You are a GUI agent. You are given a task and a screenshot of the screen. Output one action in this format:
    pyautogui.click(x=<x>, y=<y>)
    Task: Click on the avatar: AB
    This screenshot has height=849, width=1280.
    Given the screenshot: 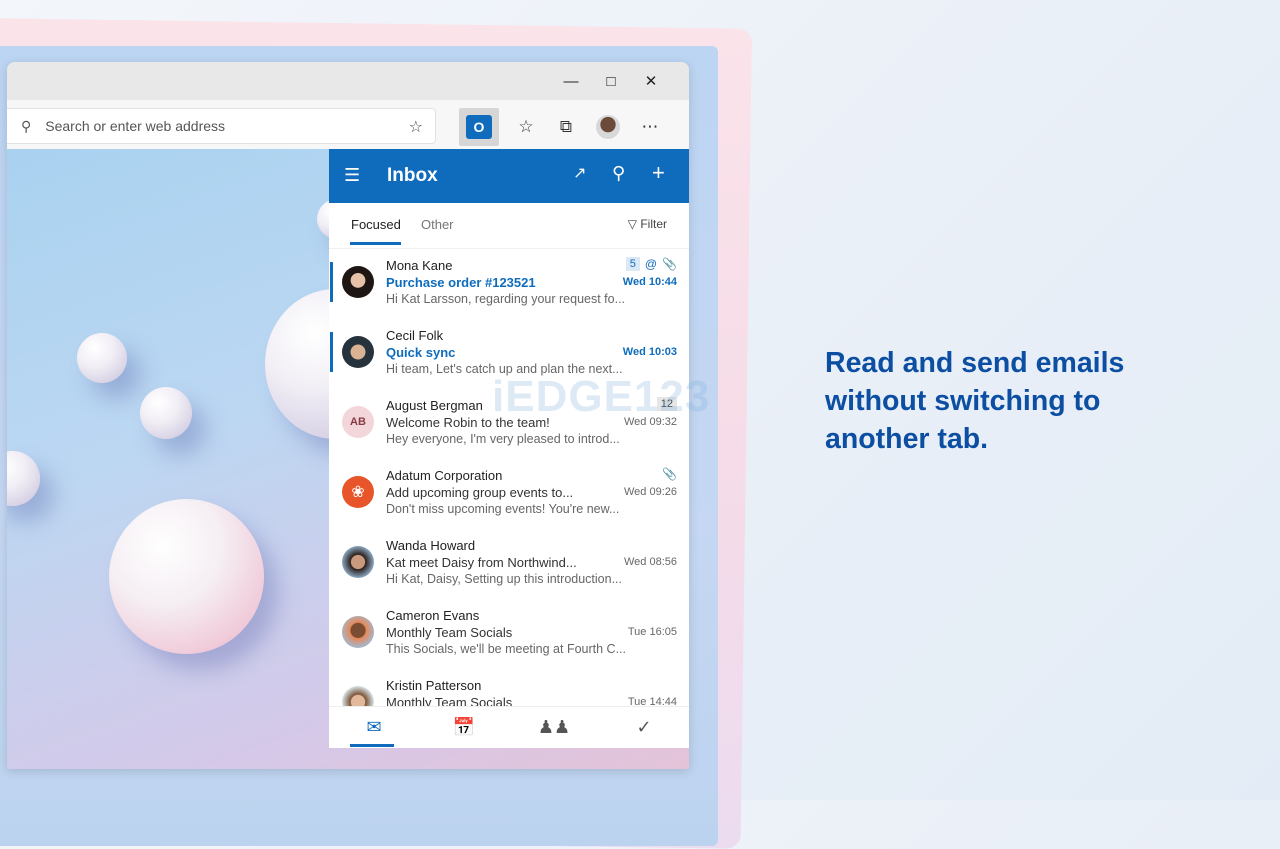 What is the action you would take?
    pyautogui.click(x=358, y=422)
    